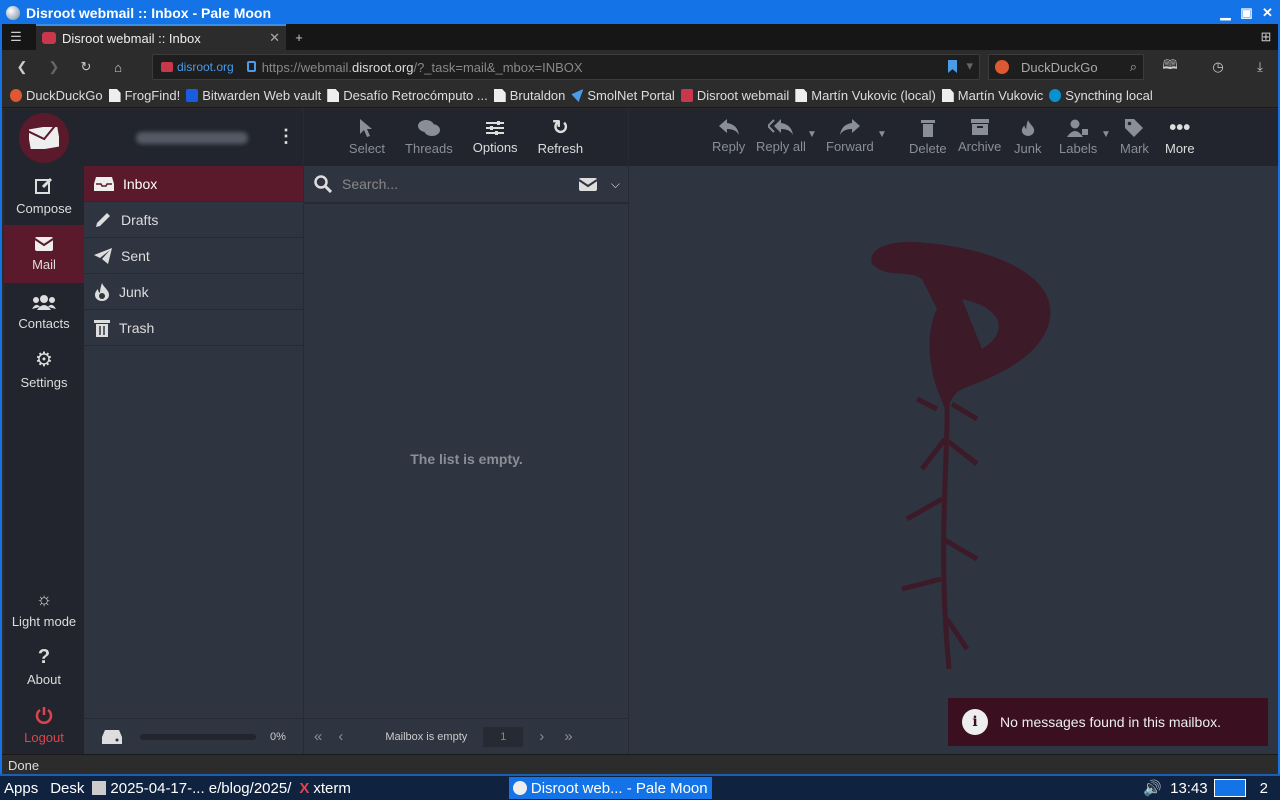  What do you see at coordinates (993, 95) in the screenshot?
I see `bookmark-item: Martín Vukovic` at bounding box center [993, 95].